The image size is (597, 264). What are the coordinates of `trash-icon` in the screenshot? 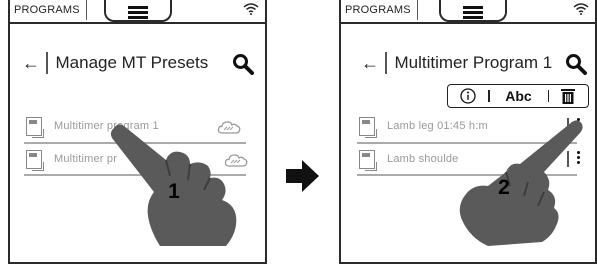 It's located at (568, 96).